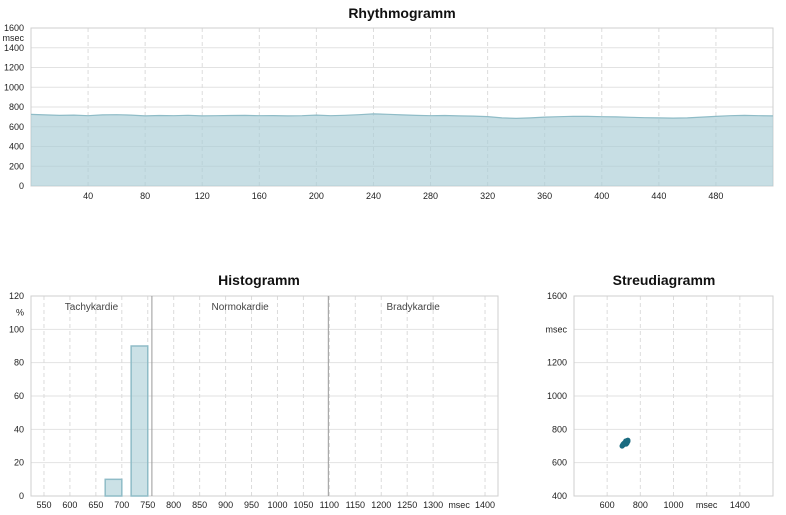 This screenshot has height=515, width=786. Describe the element at coordinates (303, 505) in the screenshot. I see `histogramm-xtick: 1050` at that location.